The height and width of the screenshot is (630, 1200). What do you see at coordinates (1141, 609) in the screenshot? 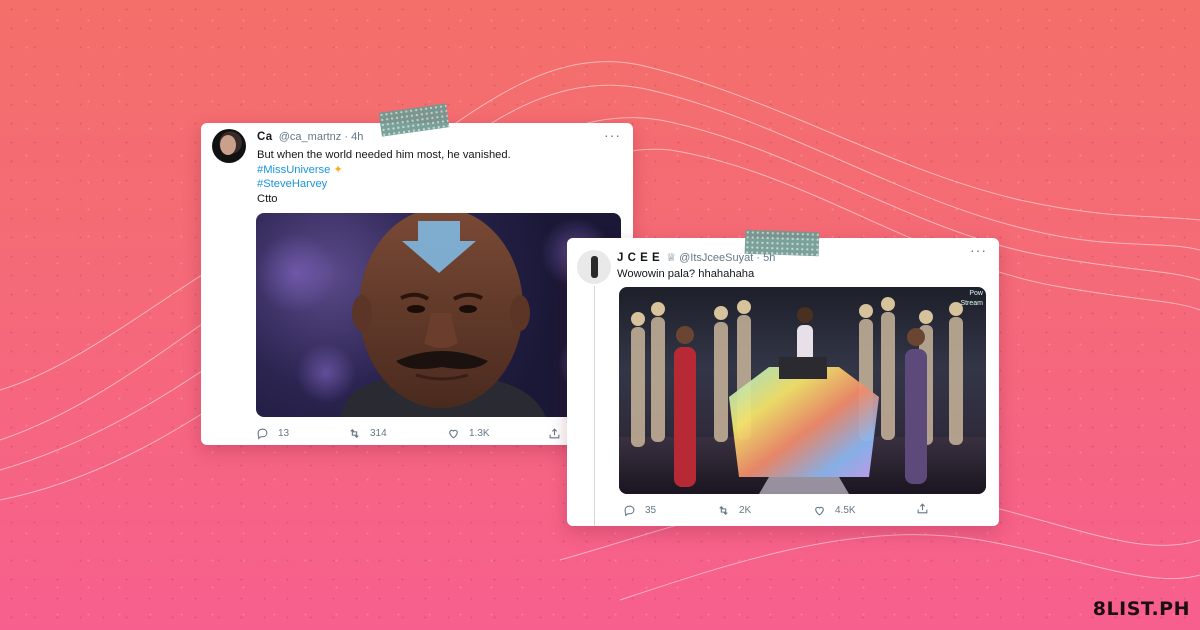
I see `brand-logo: 8LIST.PH` at bounding box center [1141, 609].